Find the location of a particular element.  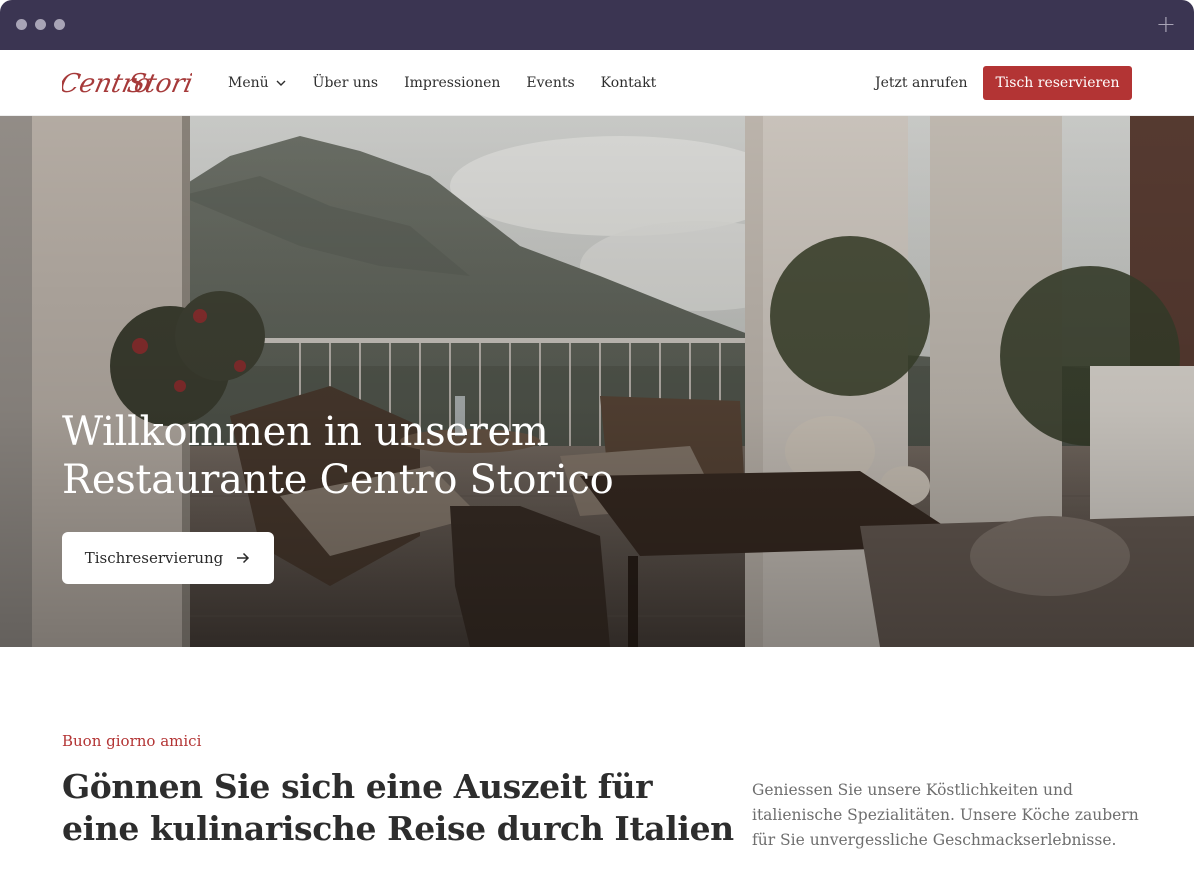

intro-headline-line-2: eine kulinarische Reise durch Italien is located at coordinates (398, 828).